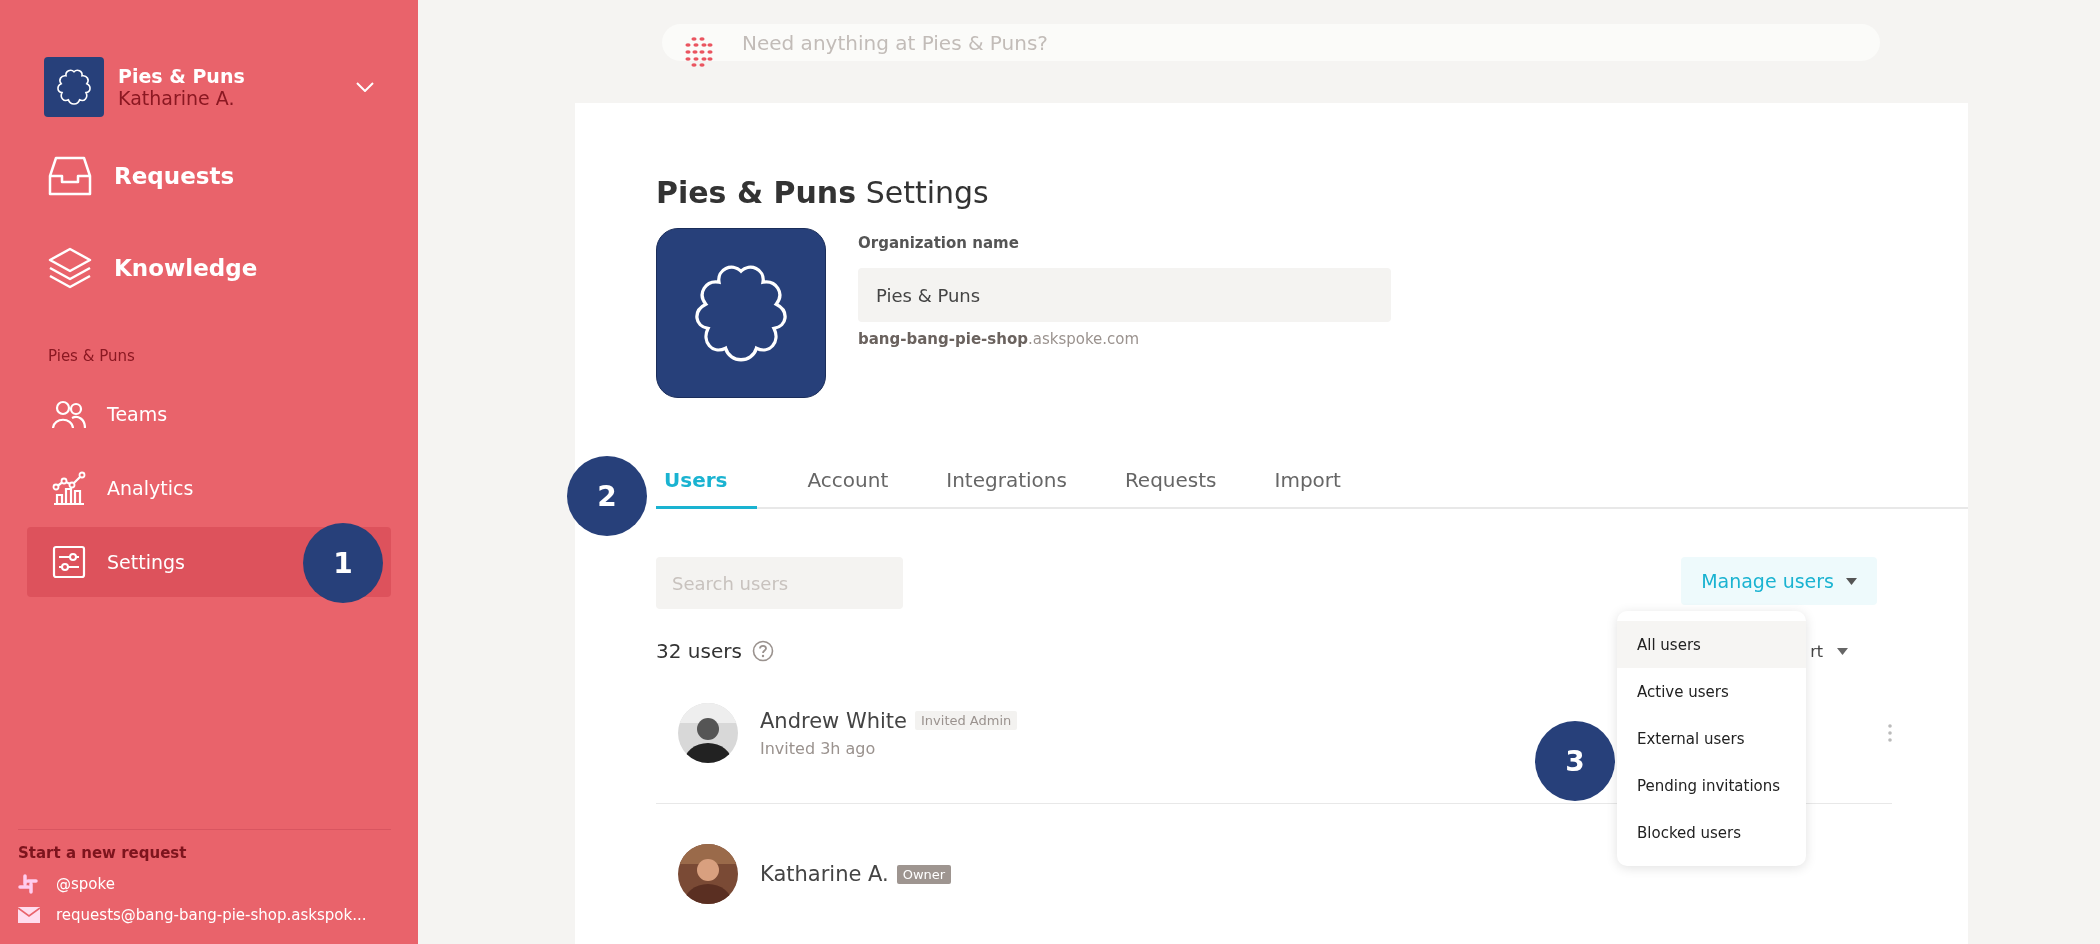  What do you see at coordinates (1711, 644) in the screenshot?
I see `menu-item: All users` at bounding box center [1711, 644].